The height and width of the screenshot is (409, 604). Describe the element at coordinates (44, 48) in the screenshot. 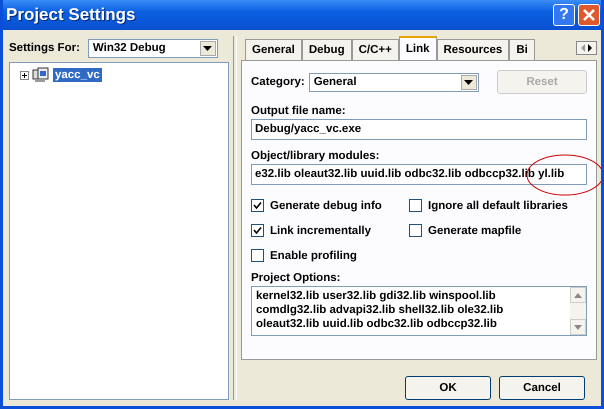

I see `settings-for-label: Settings For:` at that location.